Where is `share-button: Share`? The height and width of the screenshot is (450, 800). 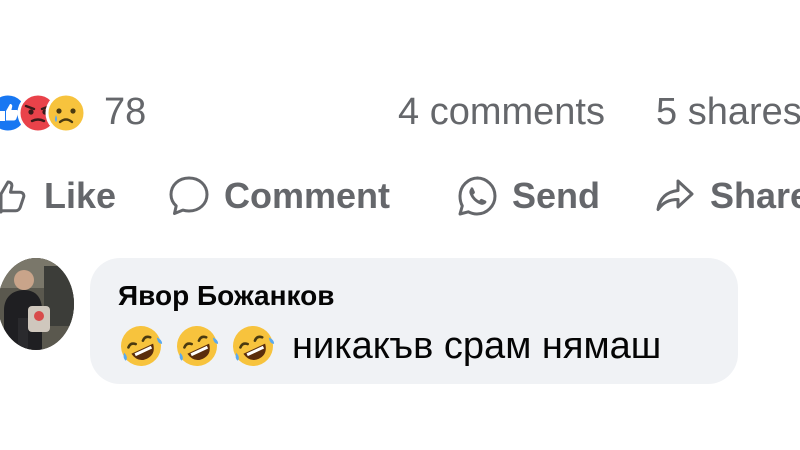
share-button: Share is located at coordinates (726, 196).